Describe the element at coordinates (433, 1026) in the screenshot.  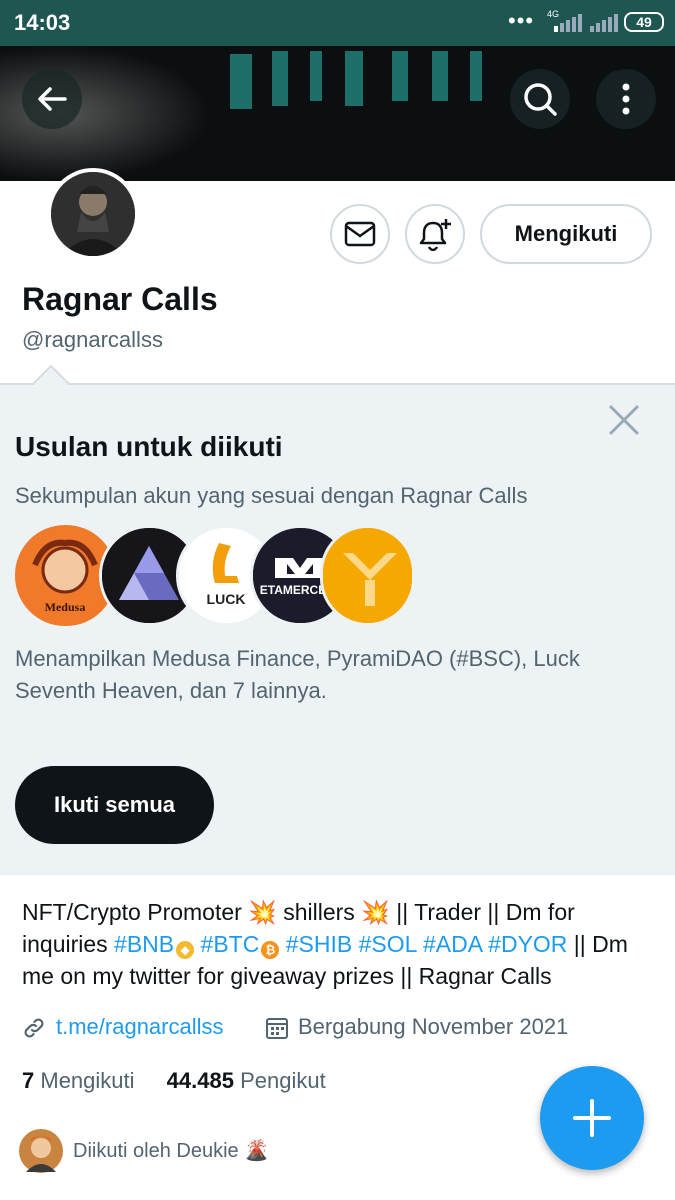
I see `joined-date: Bergabung November 2021` at that location.